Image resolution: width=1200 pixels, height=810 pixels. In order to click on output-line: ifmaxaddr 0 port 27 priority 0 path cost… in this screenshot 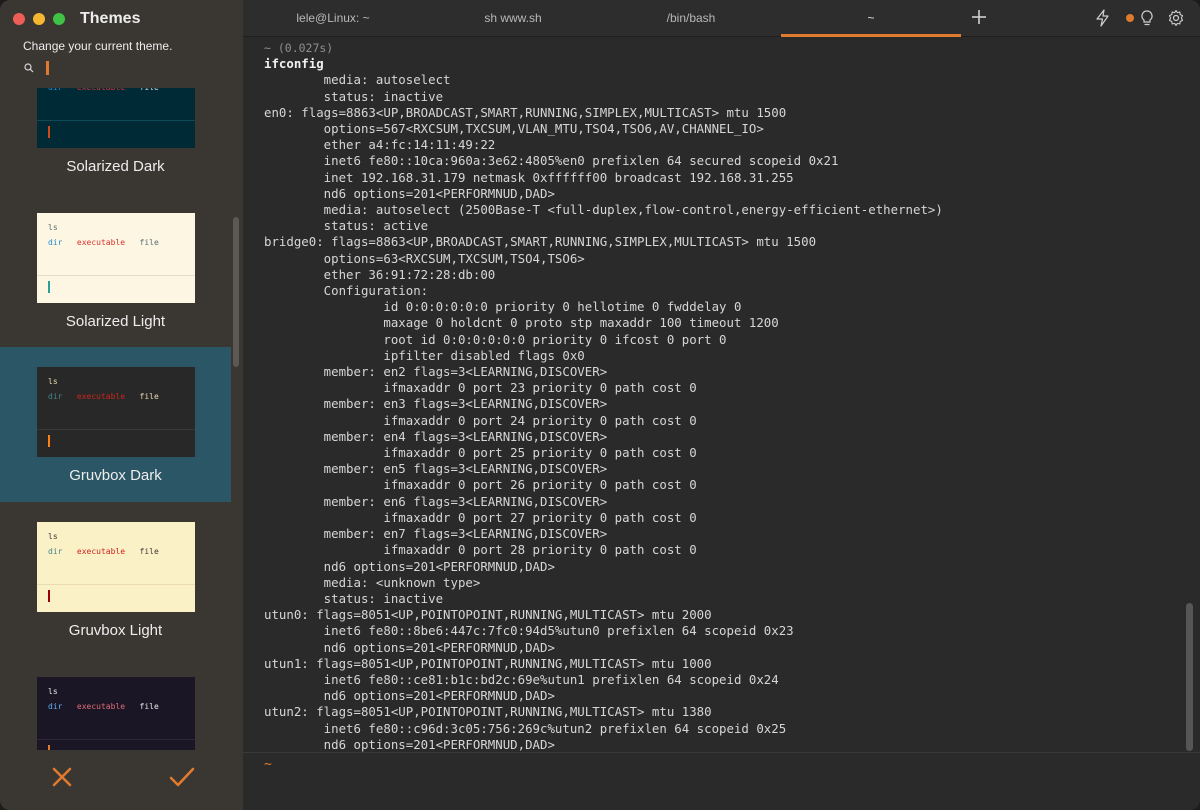, I will do `click(480, 517)`.